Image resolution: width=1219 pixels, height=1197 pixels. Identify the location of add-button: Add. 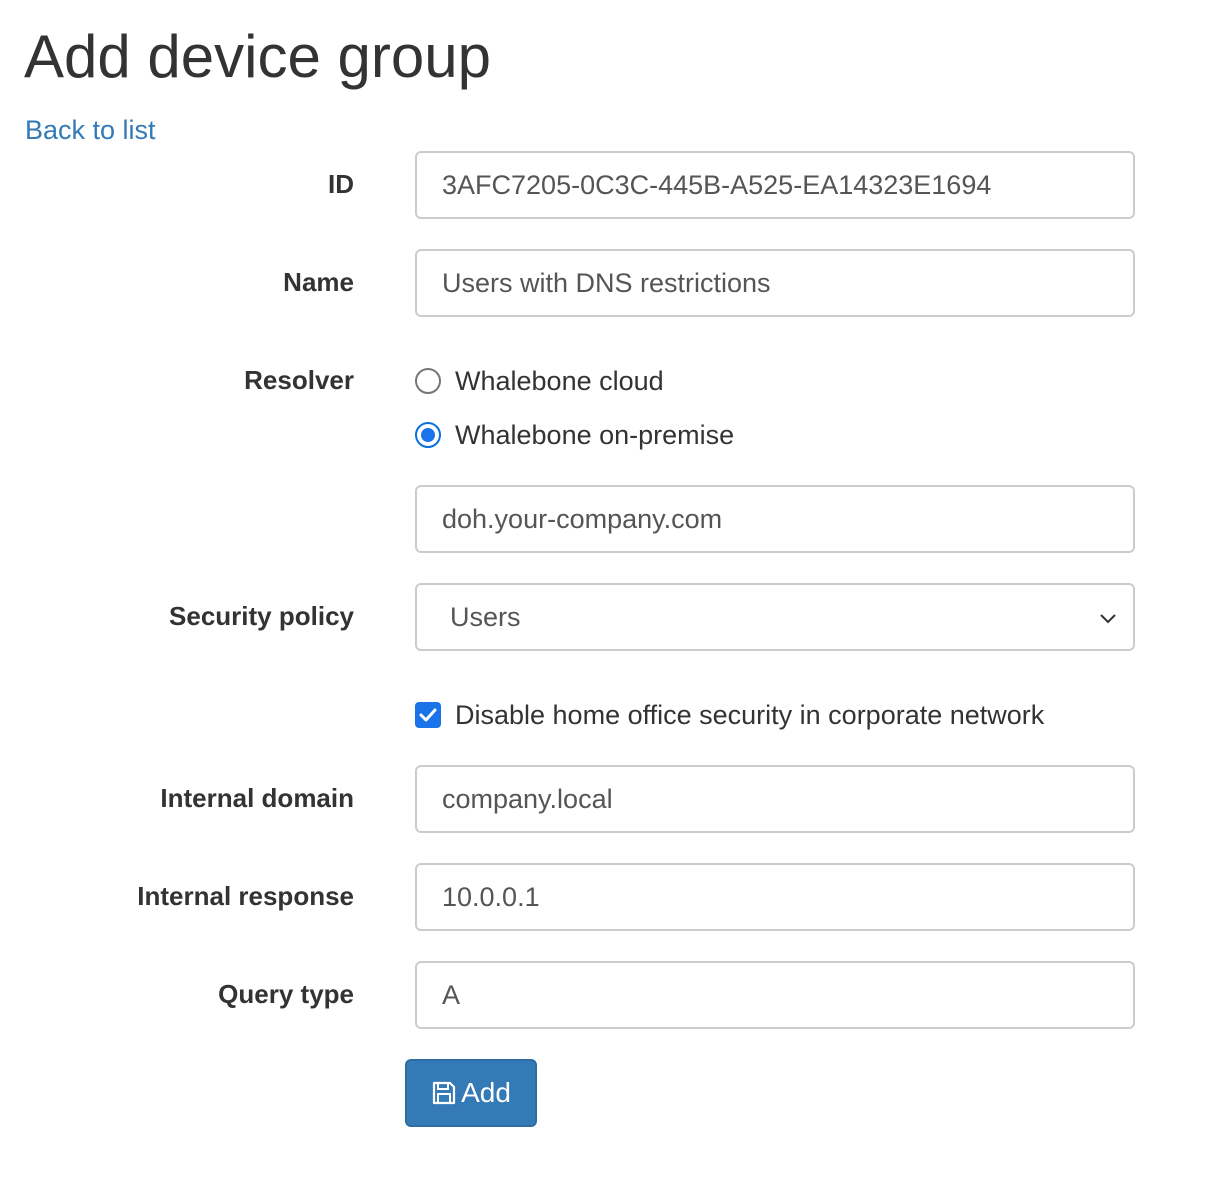
(471, 1093).